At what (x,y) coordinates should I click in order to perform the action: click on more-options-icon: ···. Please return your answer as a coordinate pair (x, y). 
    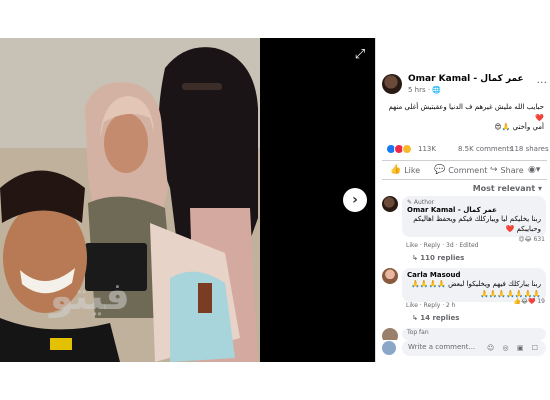
    Looking at the image, I should click on (542, 82).